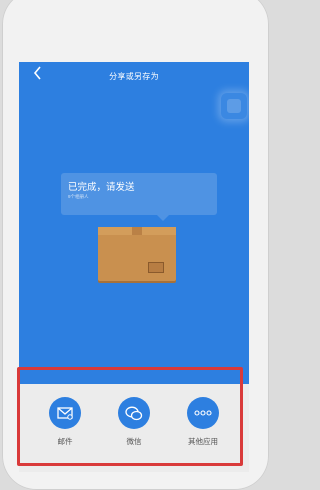 This screenshot has width=320, height=490. Describe the element at coordinates (156, 267) in the screenshot. I see `box-label` at that location.